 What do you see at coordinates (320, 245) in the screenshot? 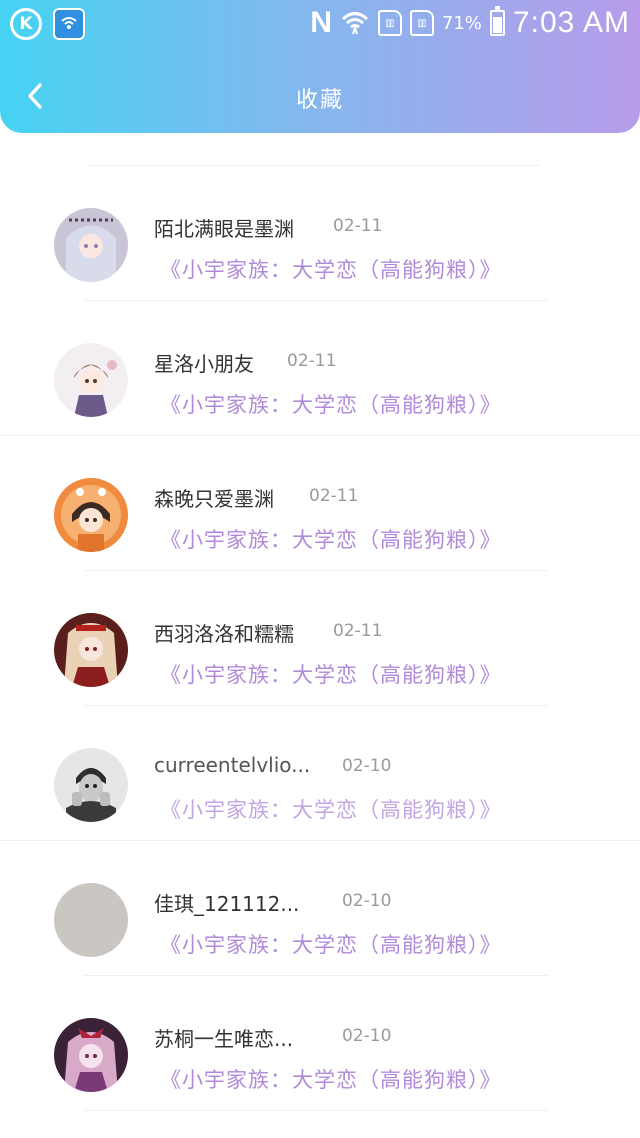
I see `list-item: 陌北满眼是墨渊 02-11 《小宇家族：大学恋（高能狗粮）》` at bounding box center [320, 245].